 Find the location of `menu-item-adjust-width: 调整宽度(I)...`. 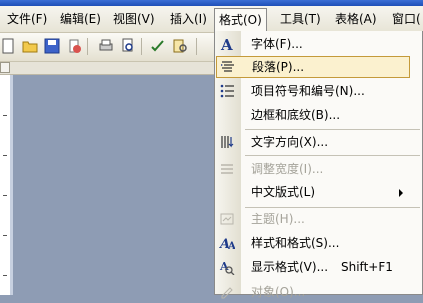

menu-item-adjust-width: 调整宽度(I)... is located at coordinates (318, 169).